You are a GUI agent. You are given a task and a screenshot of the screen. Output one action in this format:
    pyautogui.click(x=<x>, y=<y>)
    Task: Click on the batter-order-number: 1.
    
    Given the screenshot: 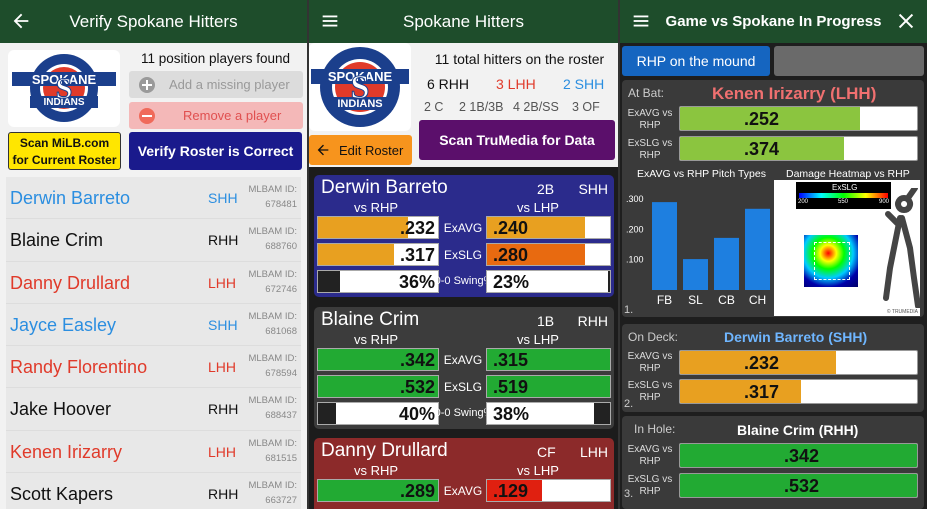 What is the action you would take?
    pyautogui.click(x=629, y=310)
    